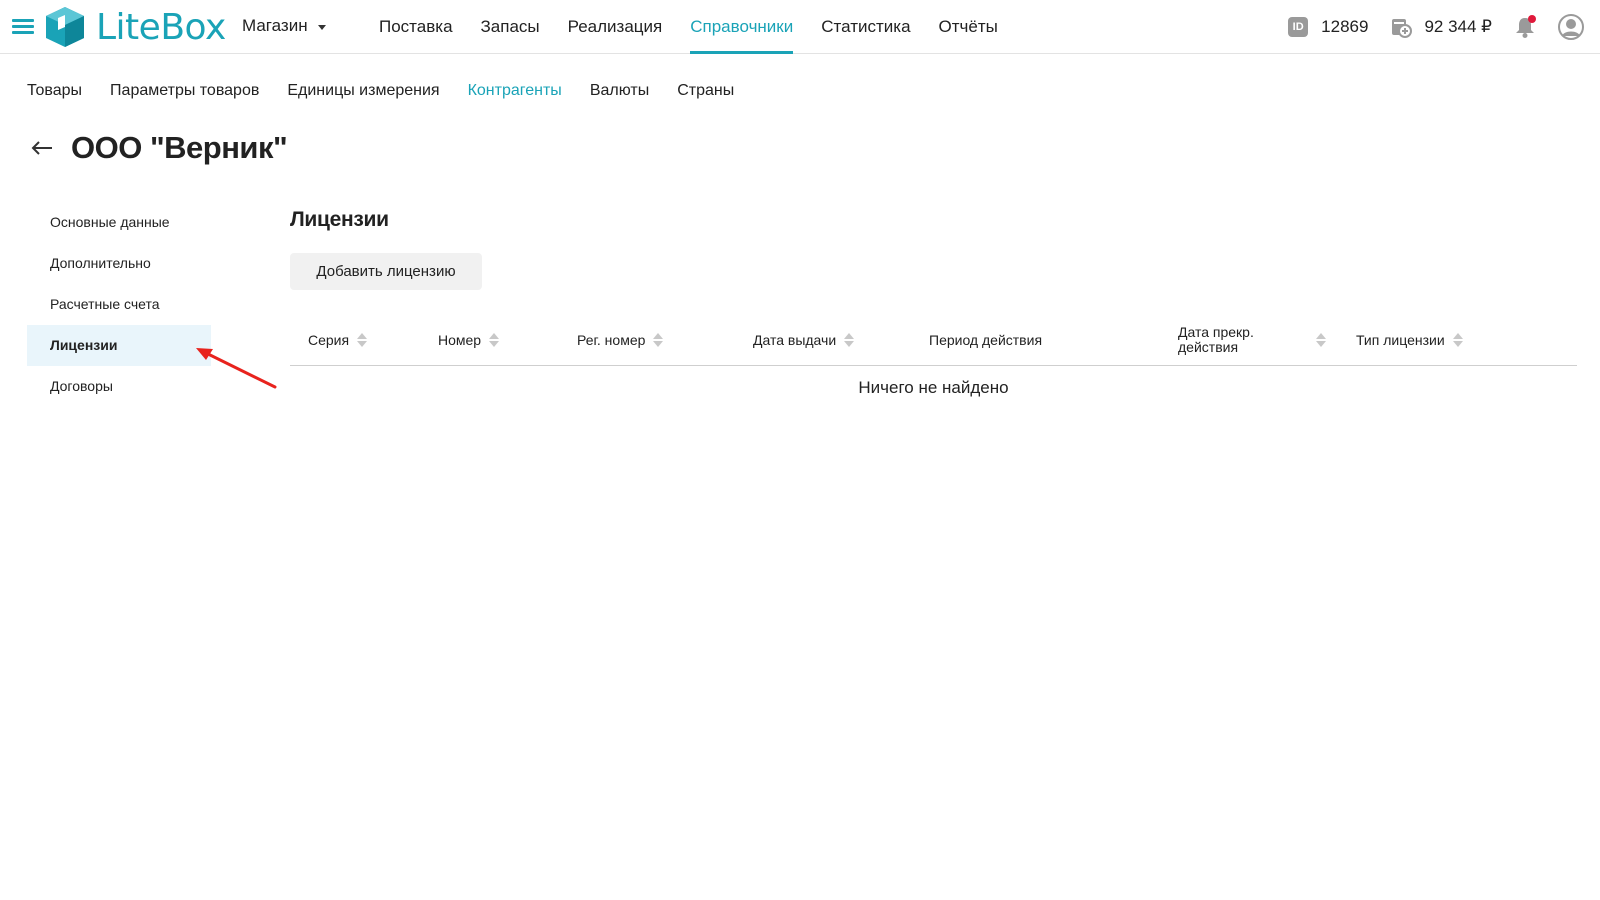 The width and height of the screenshot is (1600, 900). What do you see at coordinates (119, 222) in the screenshot?
I see `side-item-osnovnye: Основные данные` at bounding box center [119, 222].